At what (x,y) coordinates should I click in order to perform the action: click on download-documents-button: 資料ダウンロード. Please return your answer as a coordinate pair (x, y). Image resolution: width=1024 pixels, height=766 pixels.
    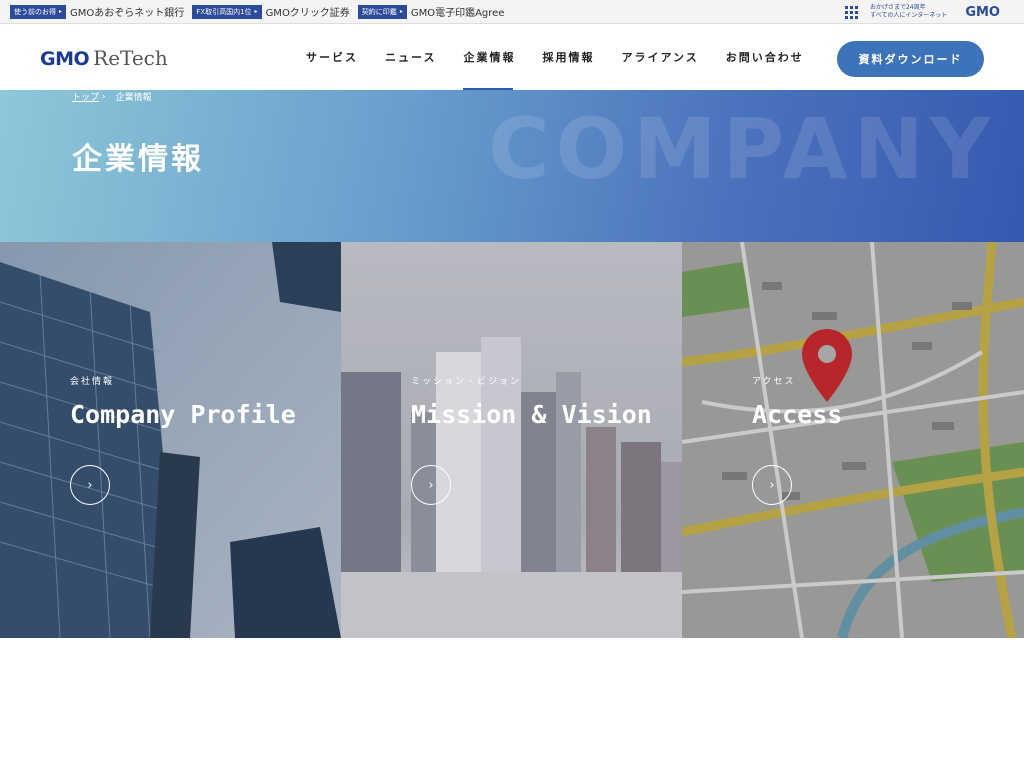
    Looking at the image, I should click on (910, 59).